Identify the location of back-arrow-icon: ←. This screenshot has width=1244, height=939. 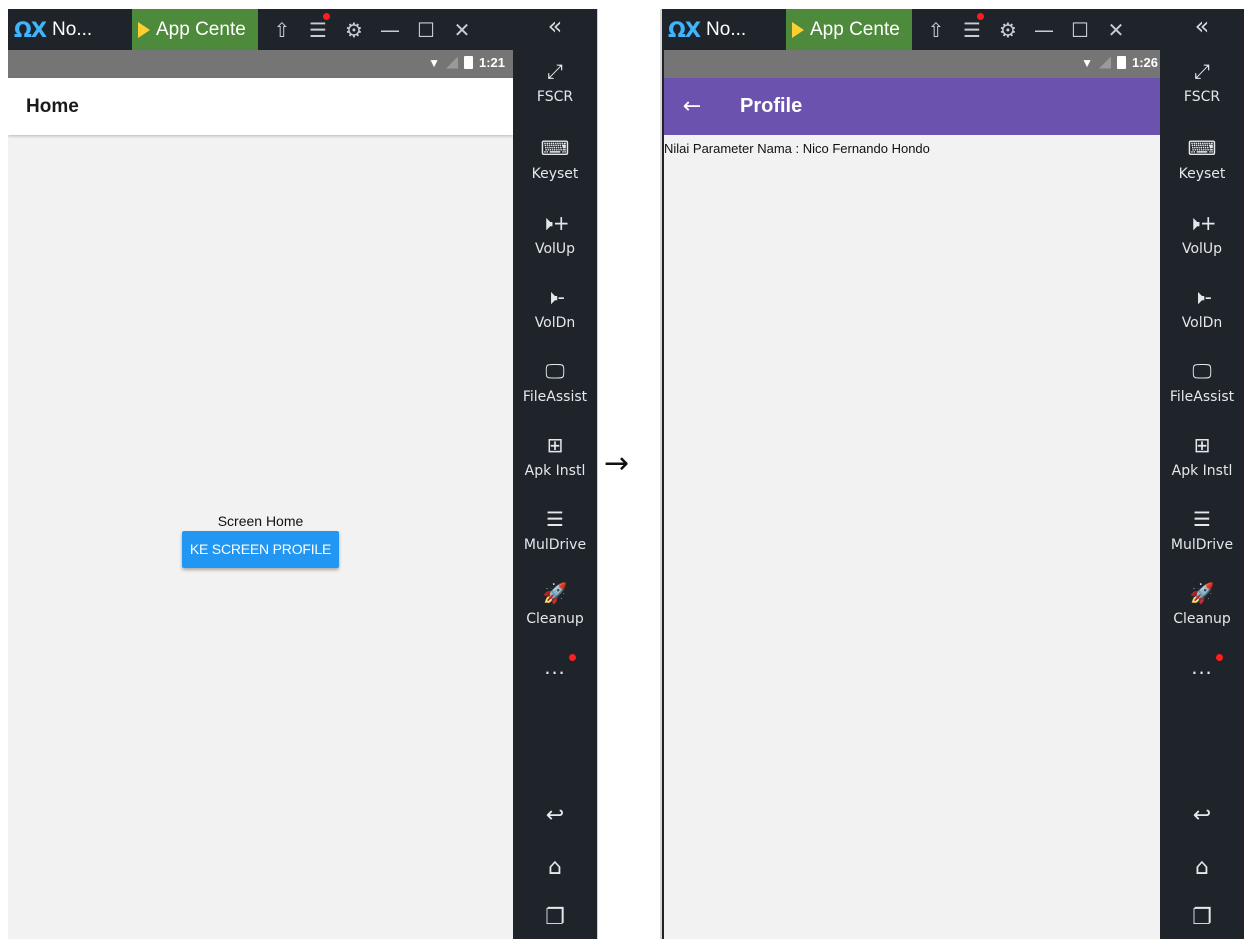
(692, 106).